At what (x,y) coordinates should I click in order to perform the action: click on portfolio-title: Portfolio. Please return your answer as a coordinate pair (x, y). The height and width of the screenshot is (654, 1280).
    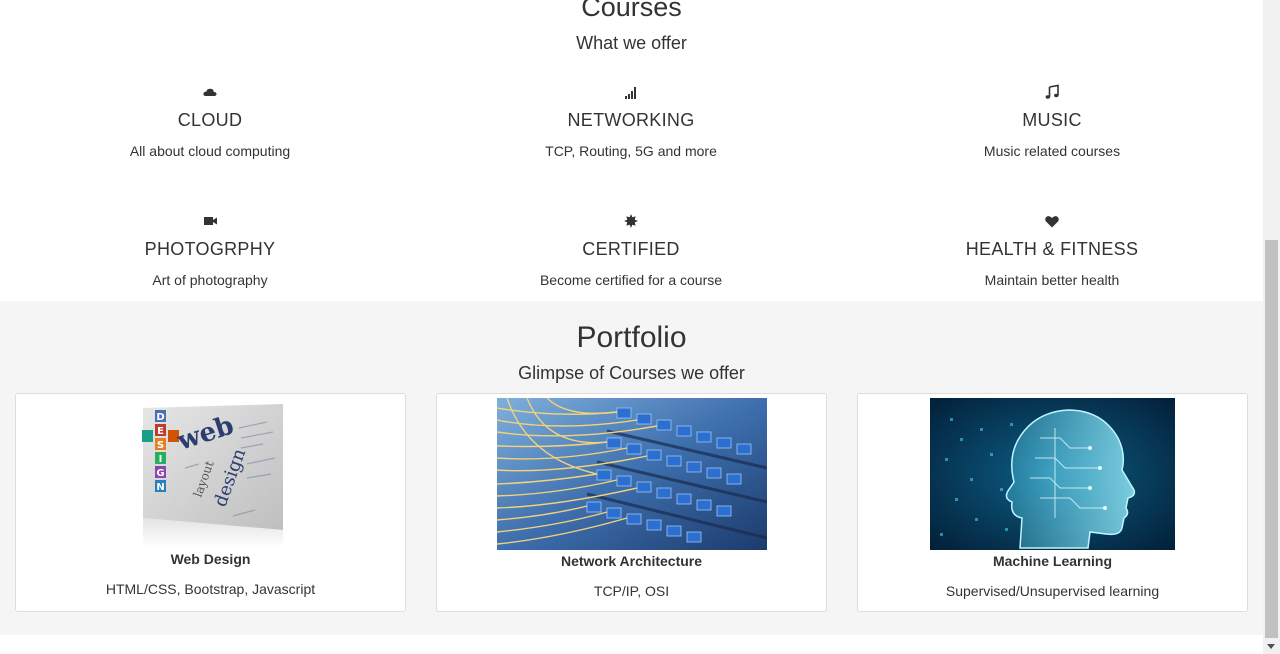
    Looking at the image, I should click on (631, 337).